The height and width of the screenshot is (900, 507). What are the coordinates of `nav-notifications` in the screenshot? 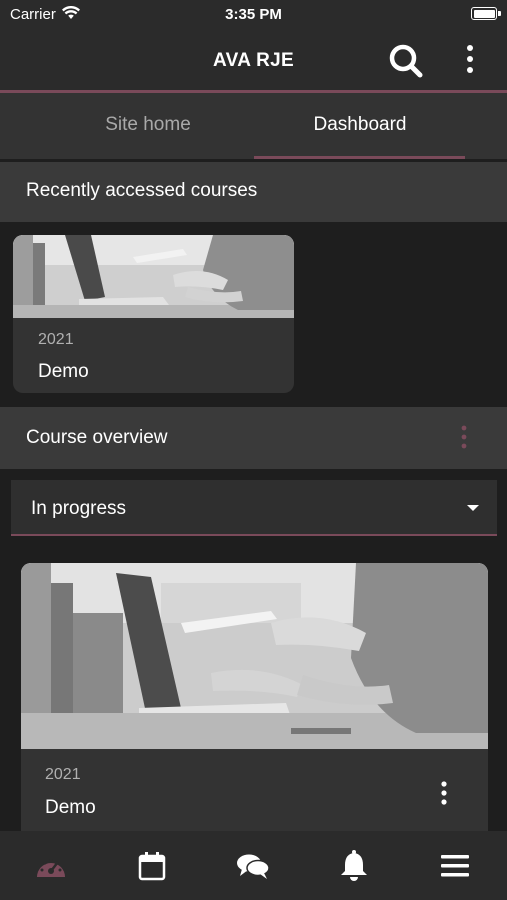 It's located at (353, 865).